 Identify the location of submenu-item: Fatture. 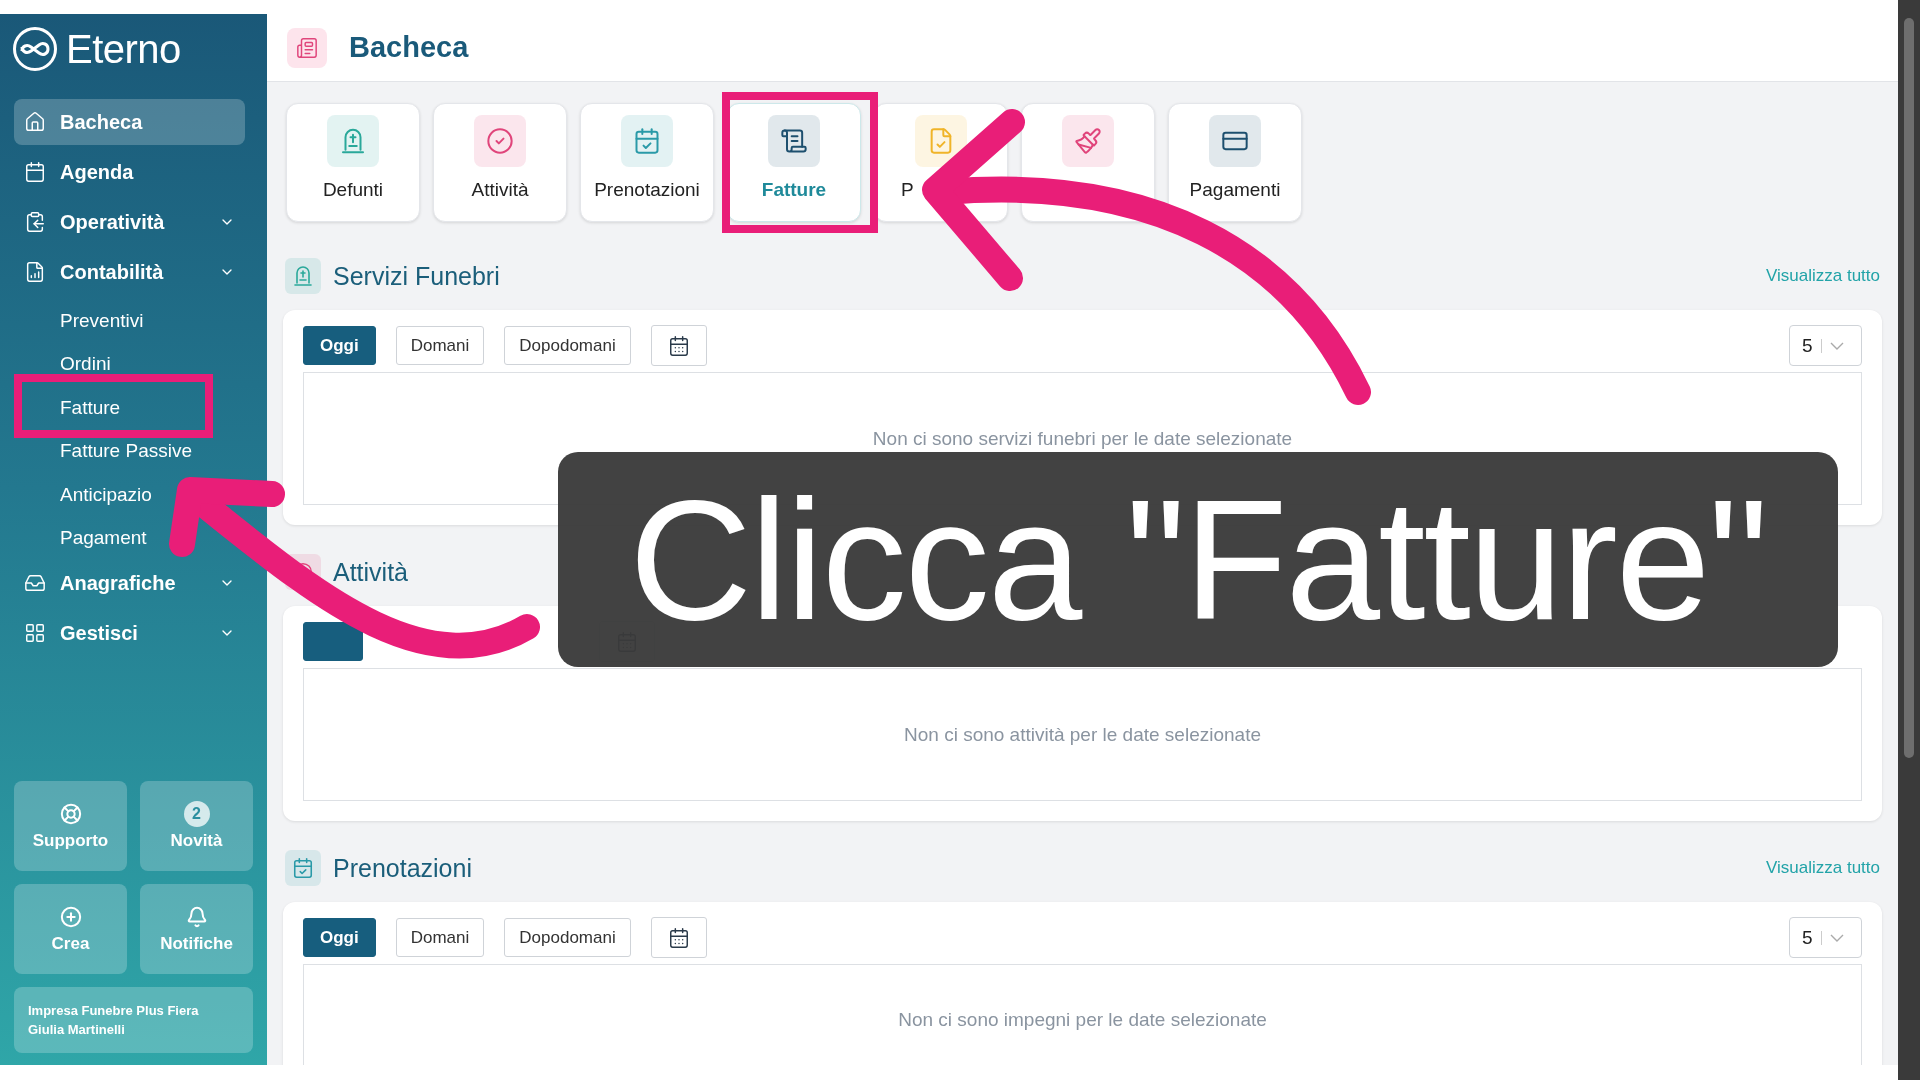
(90, 408).